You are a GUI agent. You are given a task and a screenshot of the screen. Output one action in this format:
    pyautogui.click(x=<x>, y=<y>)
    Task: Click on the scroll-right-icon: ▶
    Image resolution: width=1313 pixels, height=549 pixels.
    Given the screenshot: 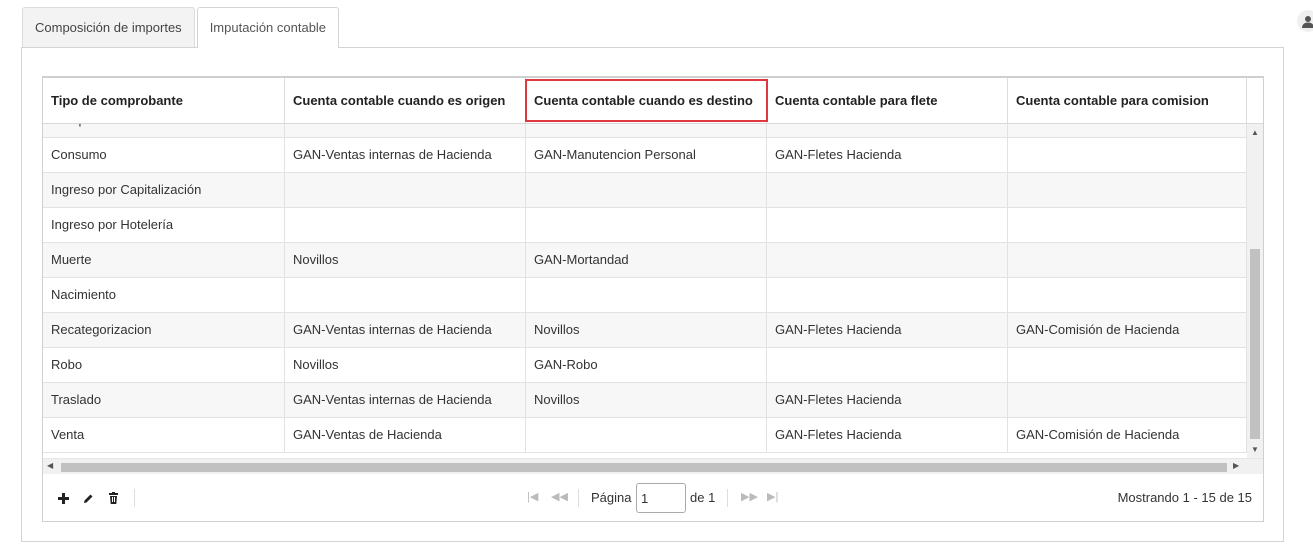 What is the action you would take?
    pyautogui.click(x=1236, y=465)
    